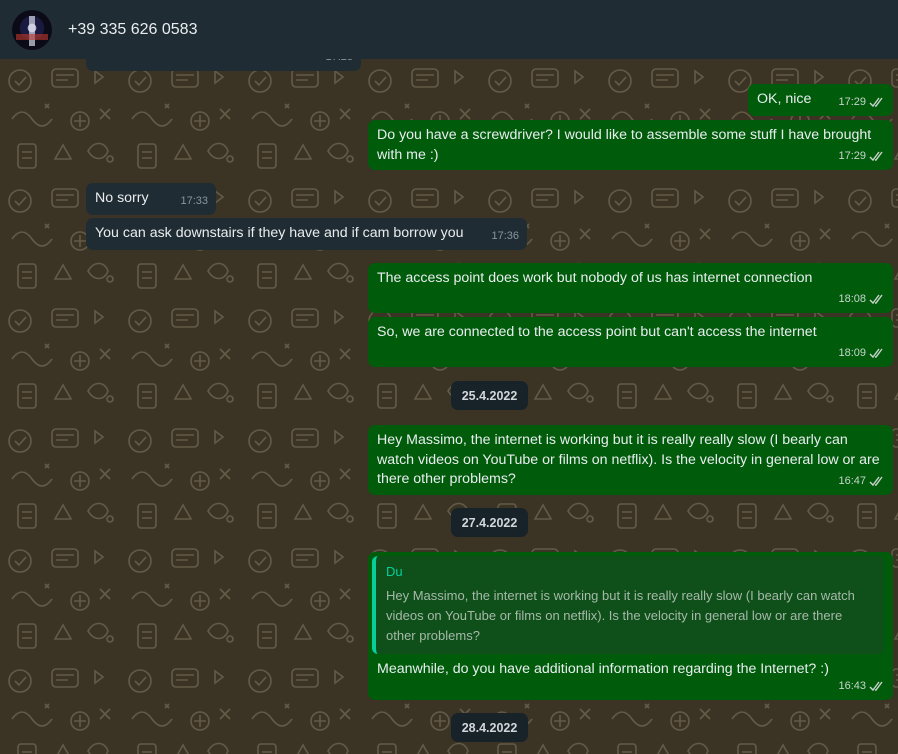  I want to click on message-time: 17:36, so click(505, 235).